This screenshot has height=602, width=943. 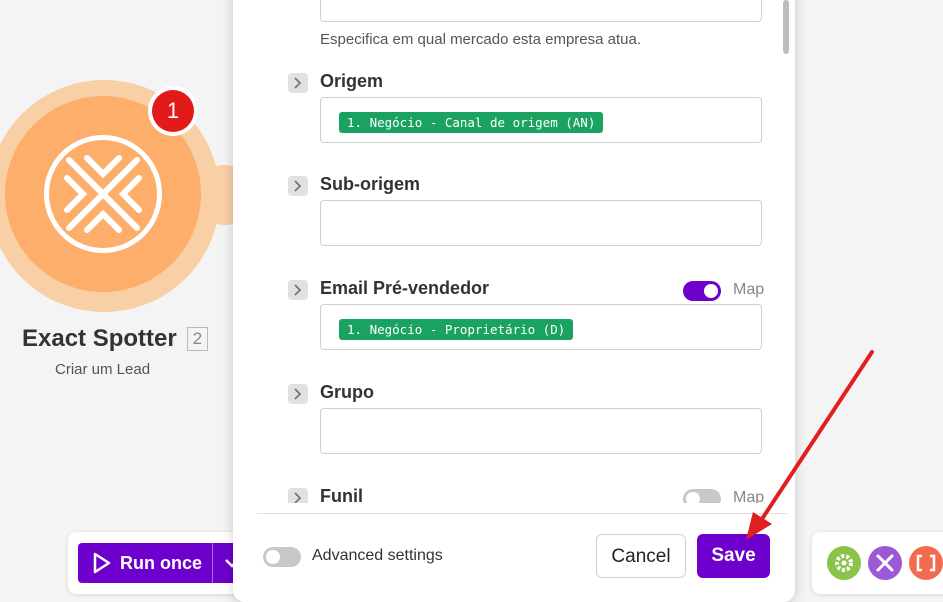 I want to click on field-label: Email Pré-vendedor, so click(x=405, y=288).